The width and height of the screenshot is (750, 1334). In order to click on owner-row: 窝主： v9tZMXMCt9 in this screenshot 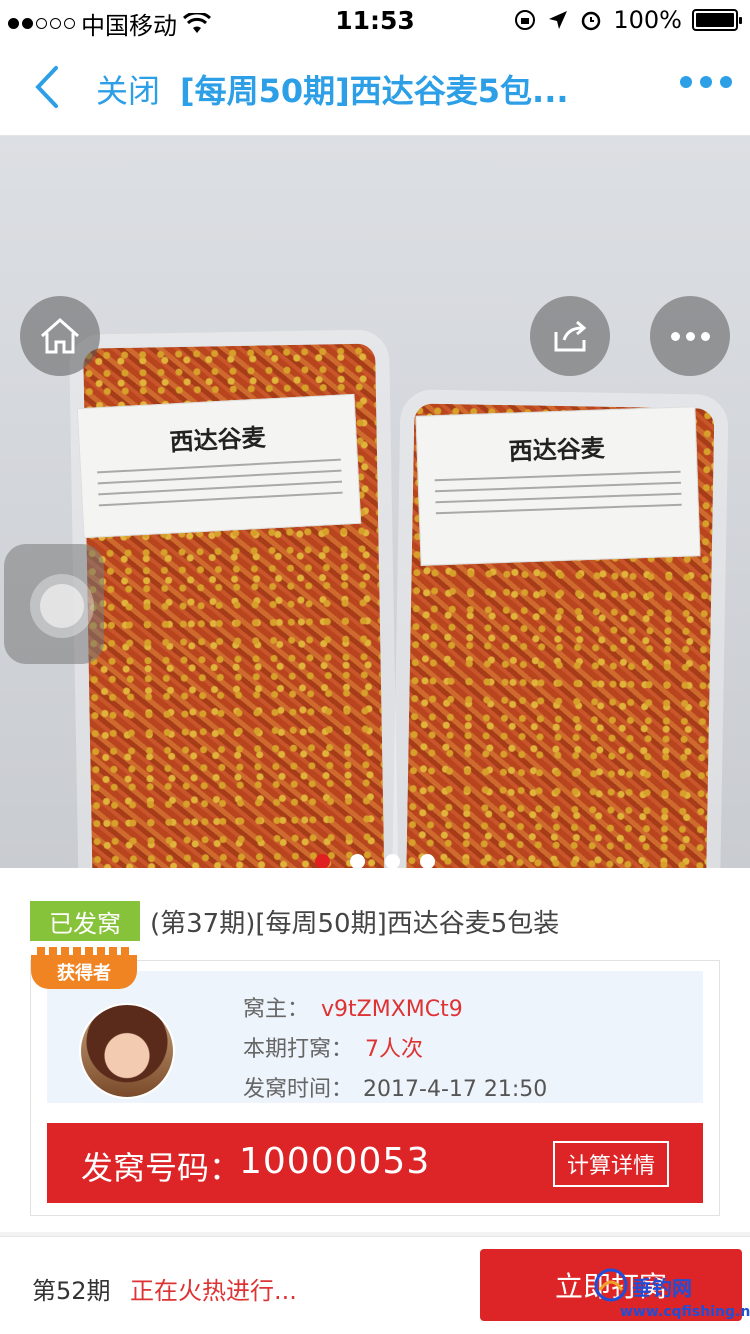, I will do `click(353, 1007)`.